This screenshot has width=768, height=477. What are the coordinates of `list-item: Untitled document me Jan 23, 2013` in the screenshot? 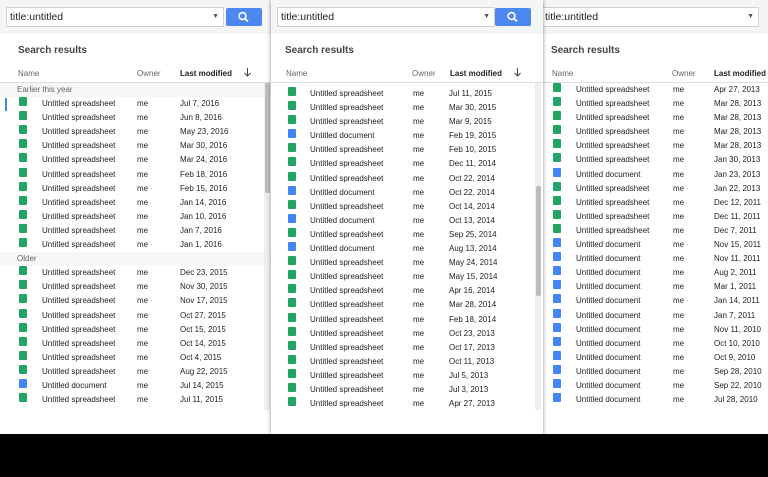 It's located at (654, 174).